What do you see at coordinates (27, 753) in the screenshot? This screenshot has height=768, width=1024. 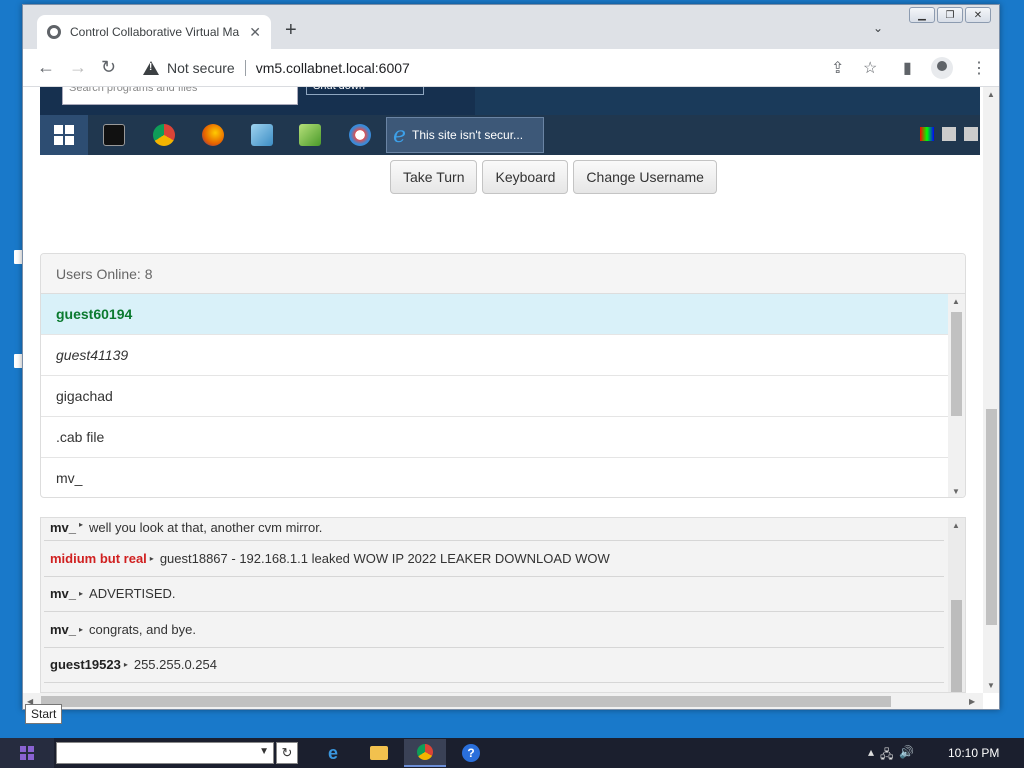 I see `host-start-button` at bounding box center [27, 753].